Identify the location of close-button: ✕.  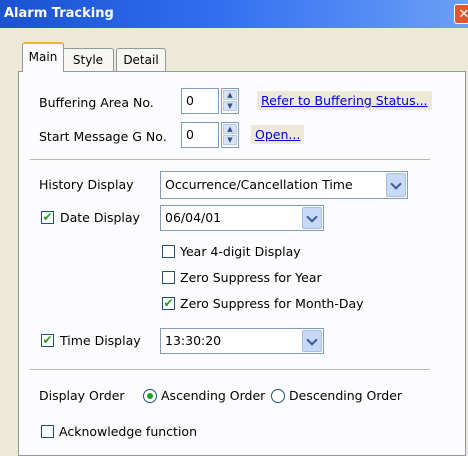
(461, 14).